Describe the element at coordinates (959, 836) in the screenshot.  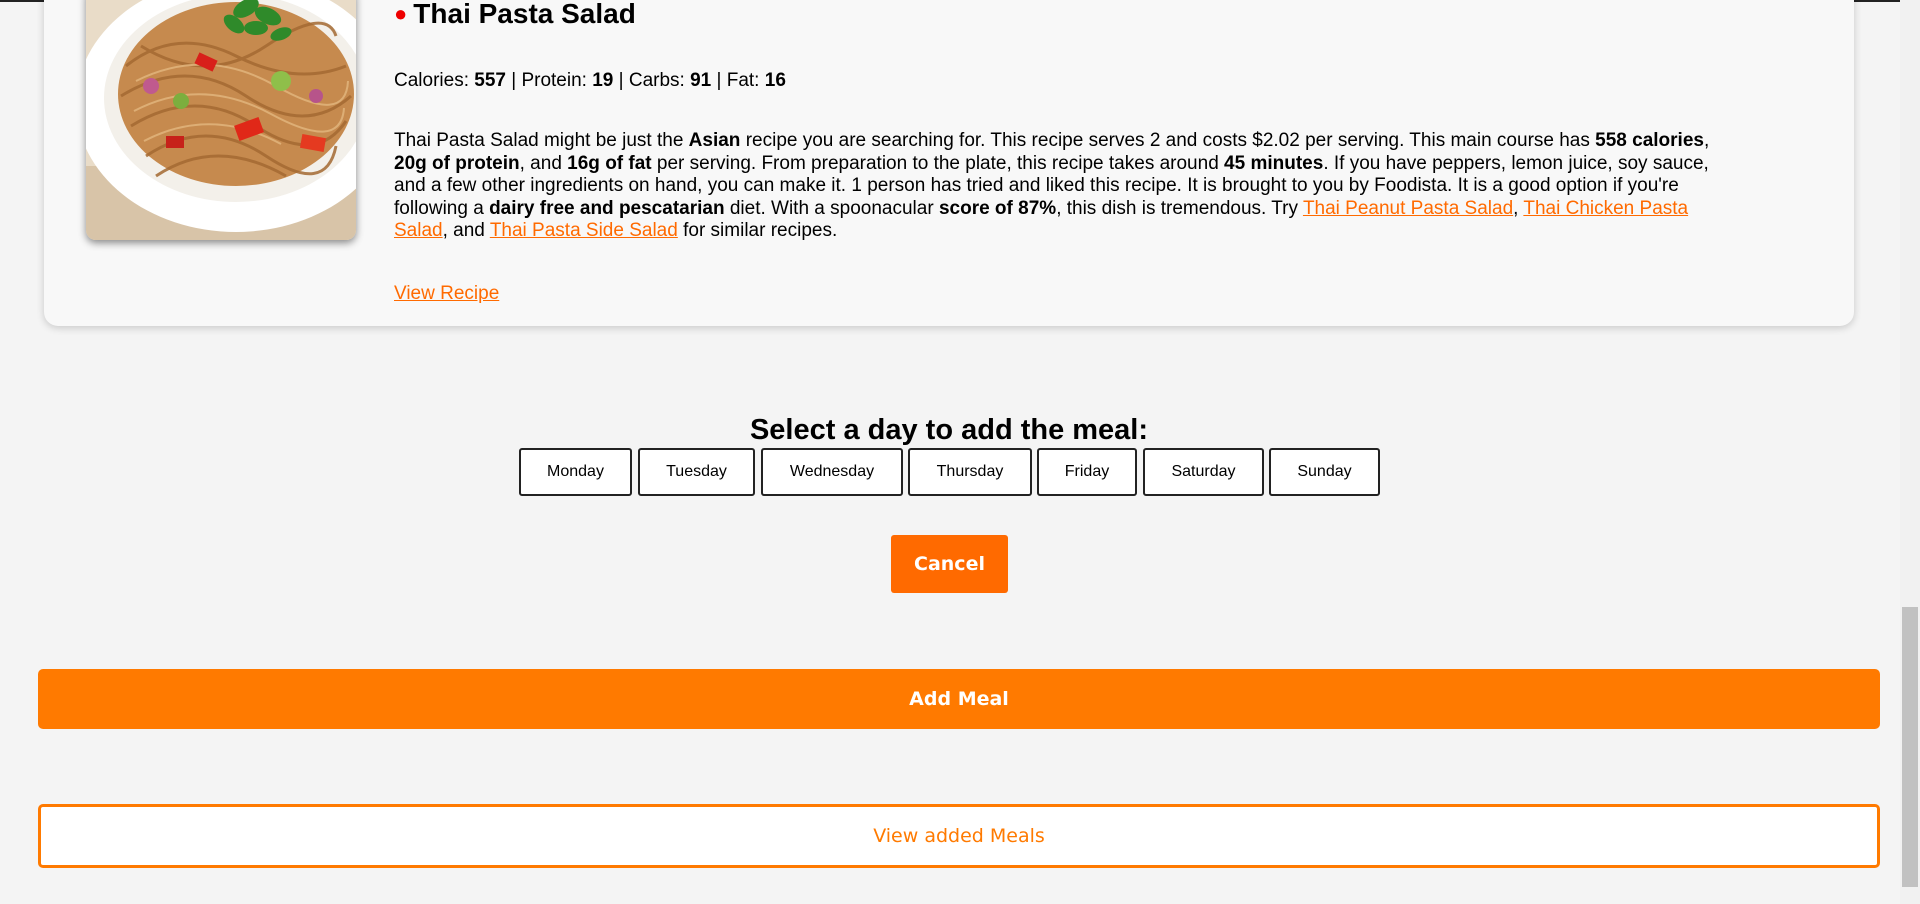
I see `view-added-meals-button: View added Meals` at that location.